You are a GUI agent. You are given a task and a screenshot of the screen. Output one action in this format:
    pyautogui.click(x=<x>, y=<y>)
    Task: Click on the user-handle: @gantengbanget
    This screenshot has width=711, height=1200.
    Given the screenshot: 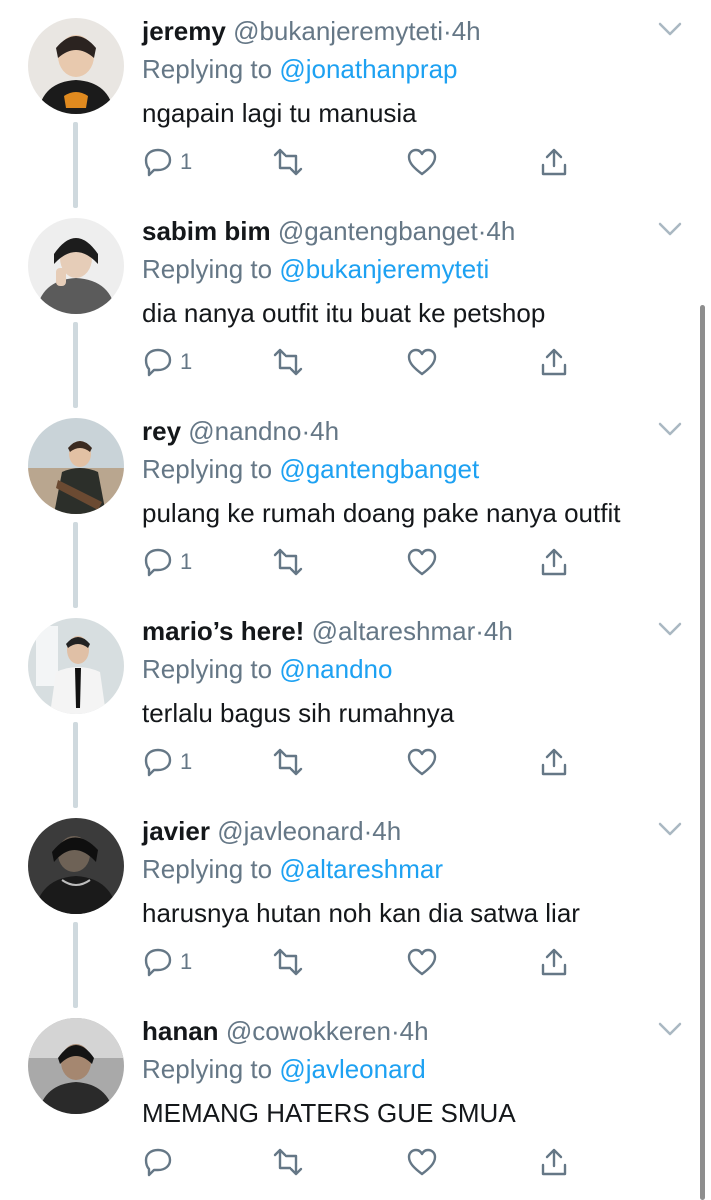 What is the action you would take?
    pyautogui.click(x=378, y=231)
    